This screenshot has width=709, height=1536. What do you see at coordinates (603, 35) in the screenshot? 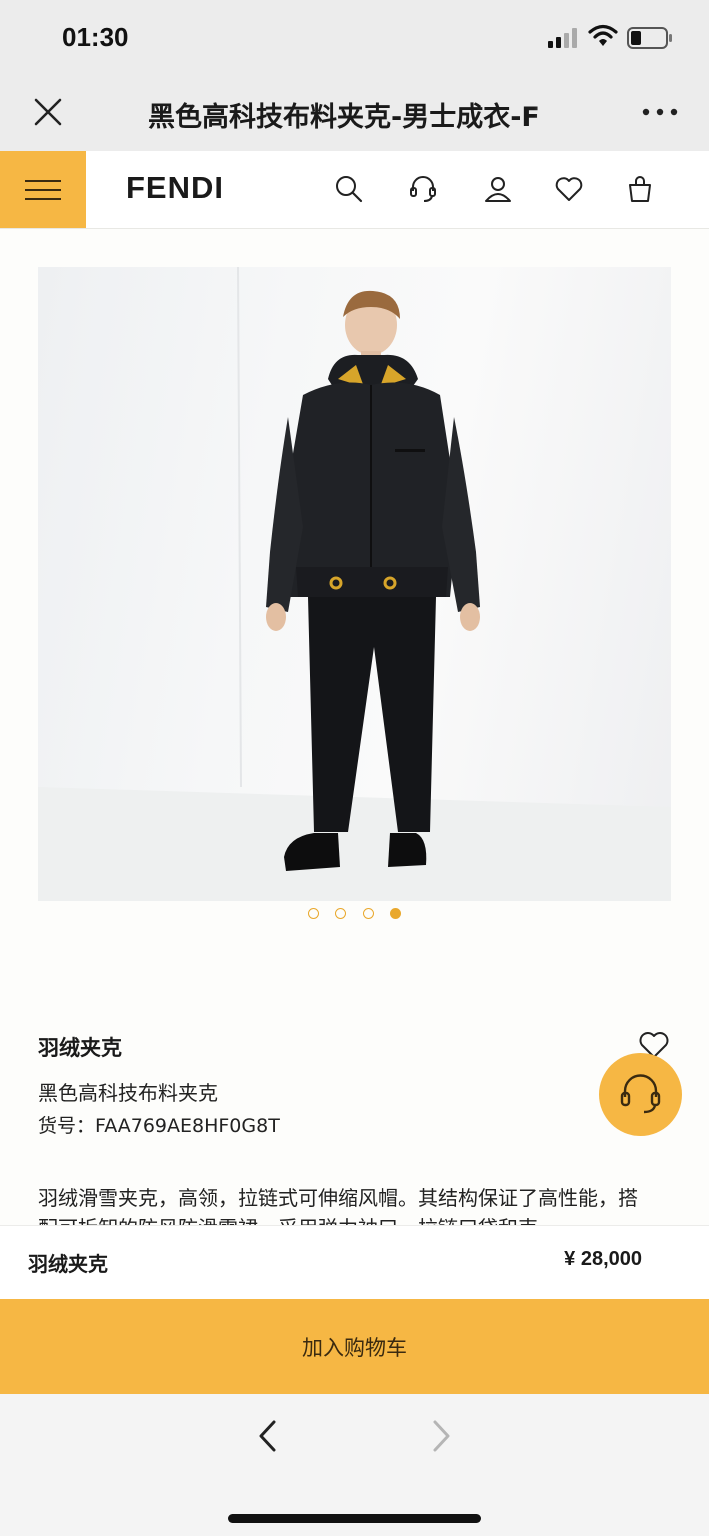
I see `wifi-icon` at bounding box center [603, 35].